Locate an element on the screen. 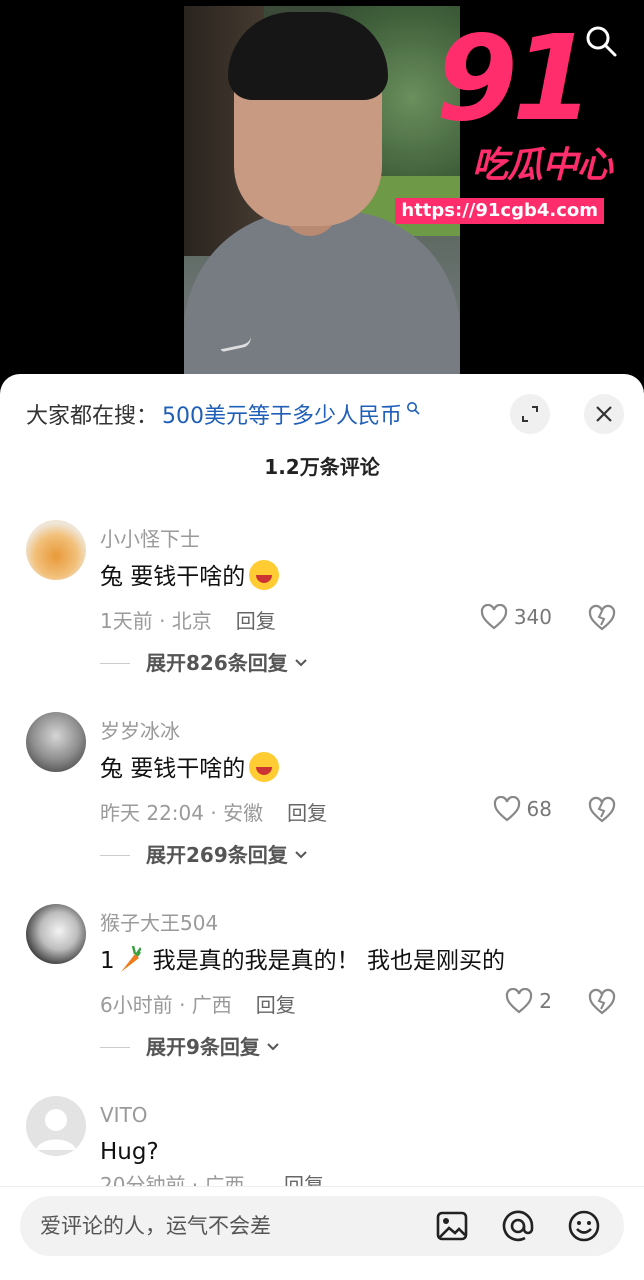 This screenshot has width=644, height=1280. expand-replies-button: 展开269条回复 is located at coordinates (204, 855).